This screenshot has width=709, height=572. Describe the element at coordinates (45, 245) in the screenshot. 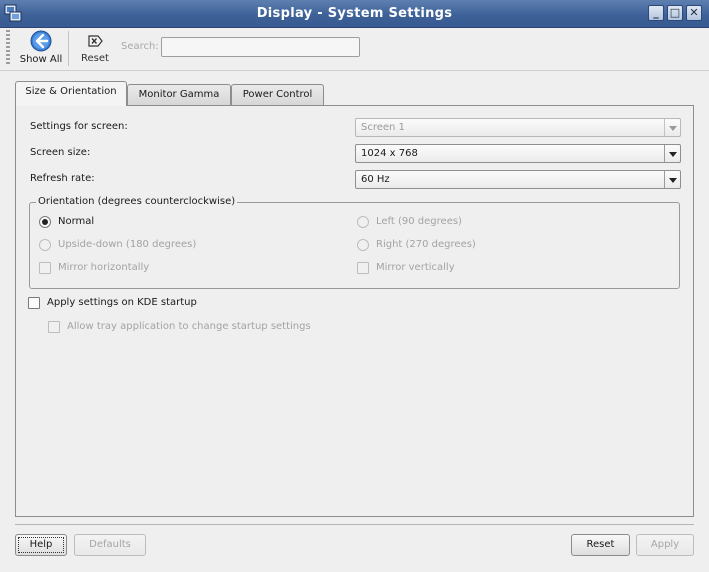

I see `radio-upside-down` at that location.